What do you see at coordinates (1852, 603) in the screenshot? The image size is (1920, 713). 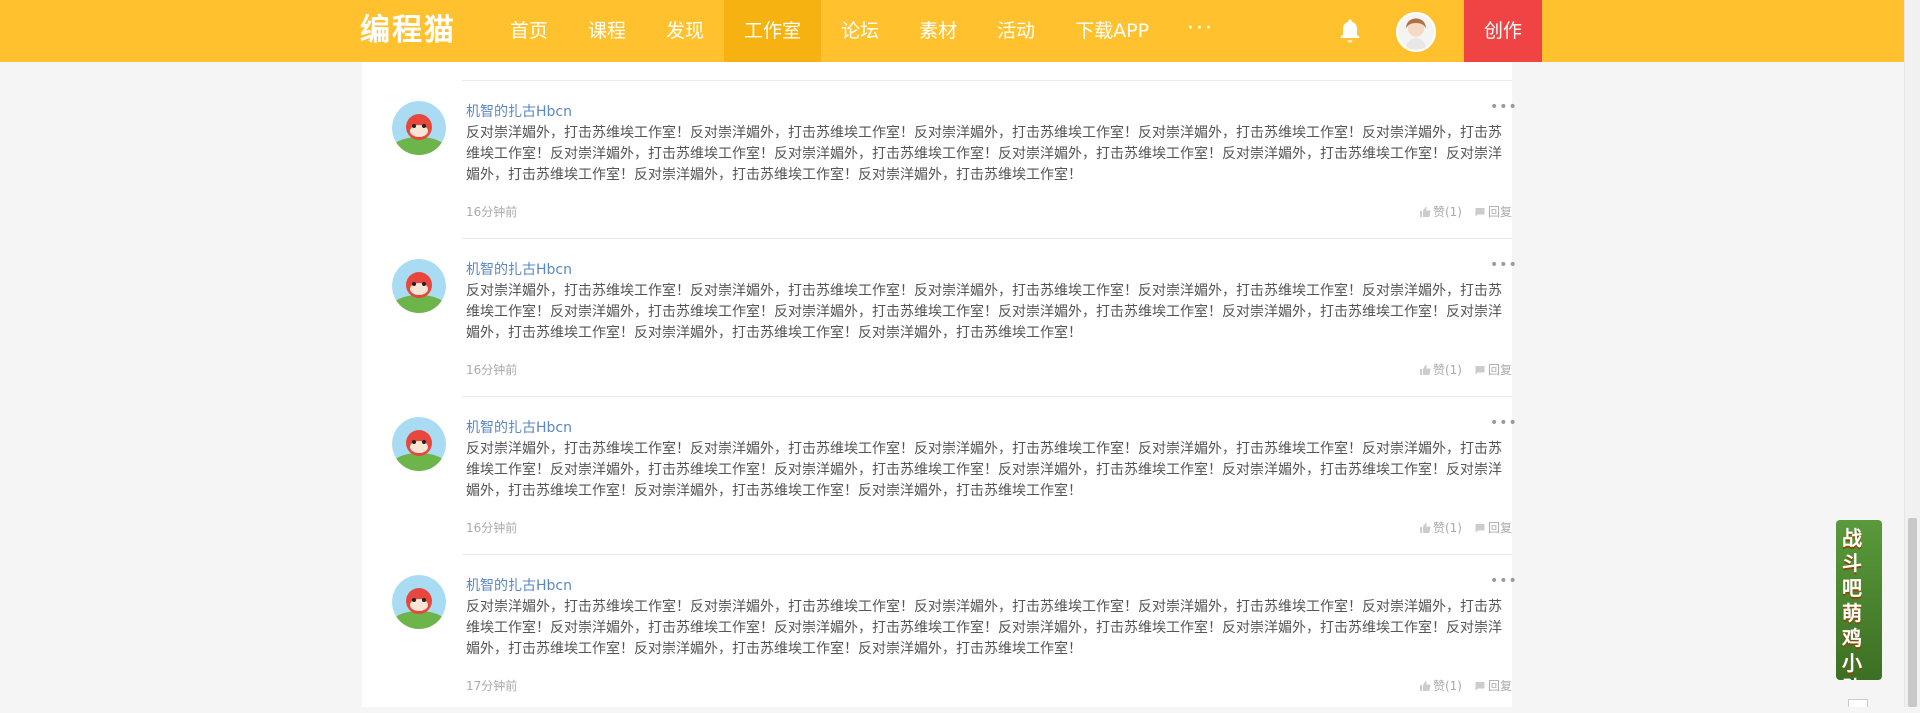 I see `side-banner-text: 战斗吧萌鸡小队` at bounding box center [1852, 603].